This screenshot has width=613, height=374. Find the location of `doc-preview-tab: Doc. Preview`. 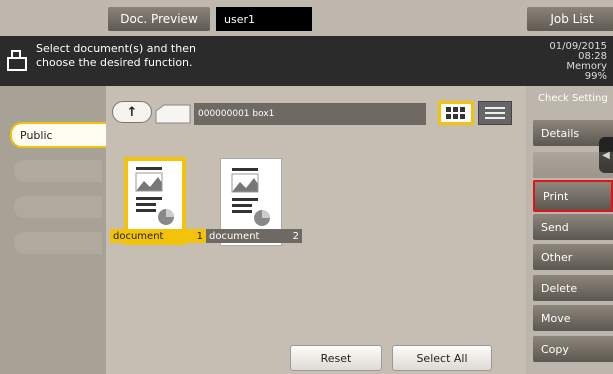

doc-preview-tab: Doc. Preview is located at coordinates (159, 19).